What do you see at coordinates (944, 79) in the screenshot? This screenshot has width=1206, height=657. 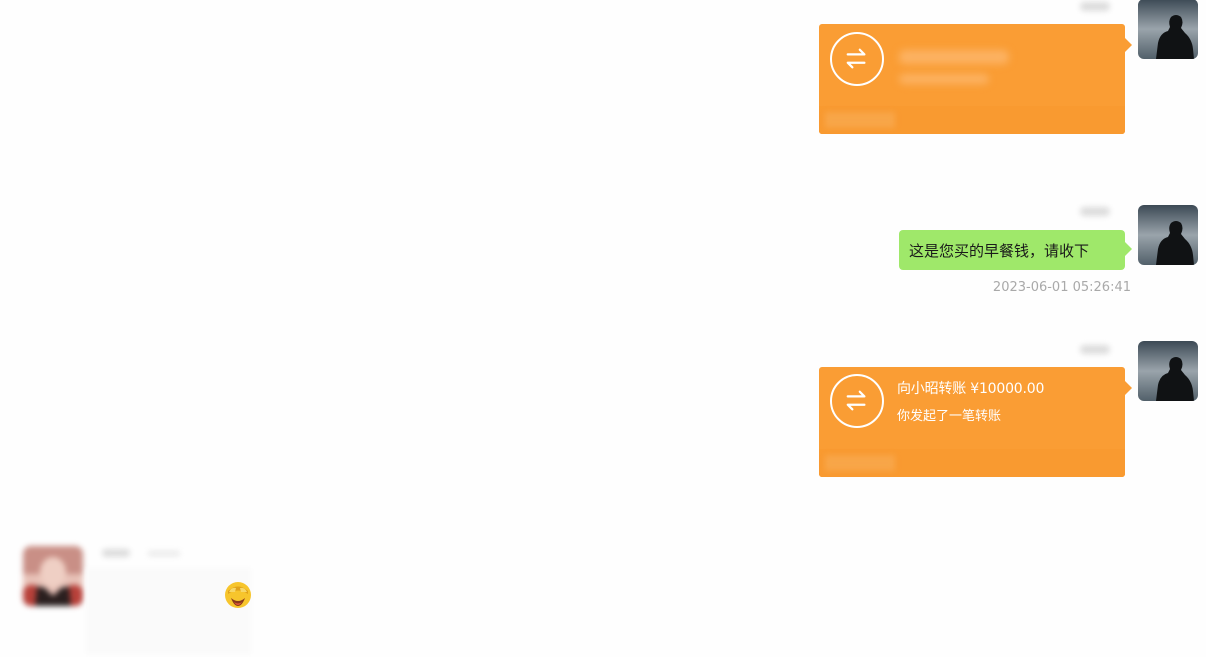 I see `transfer-subtitle-blurred` at bounding box center [944, 79].